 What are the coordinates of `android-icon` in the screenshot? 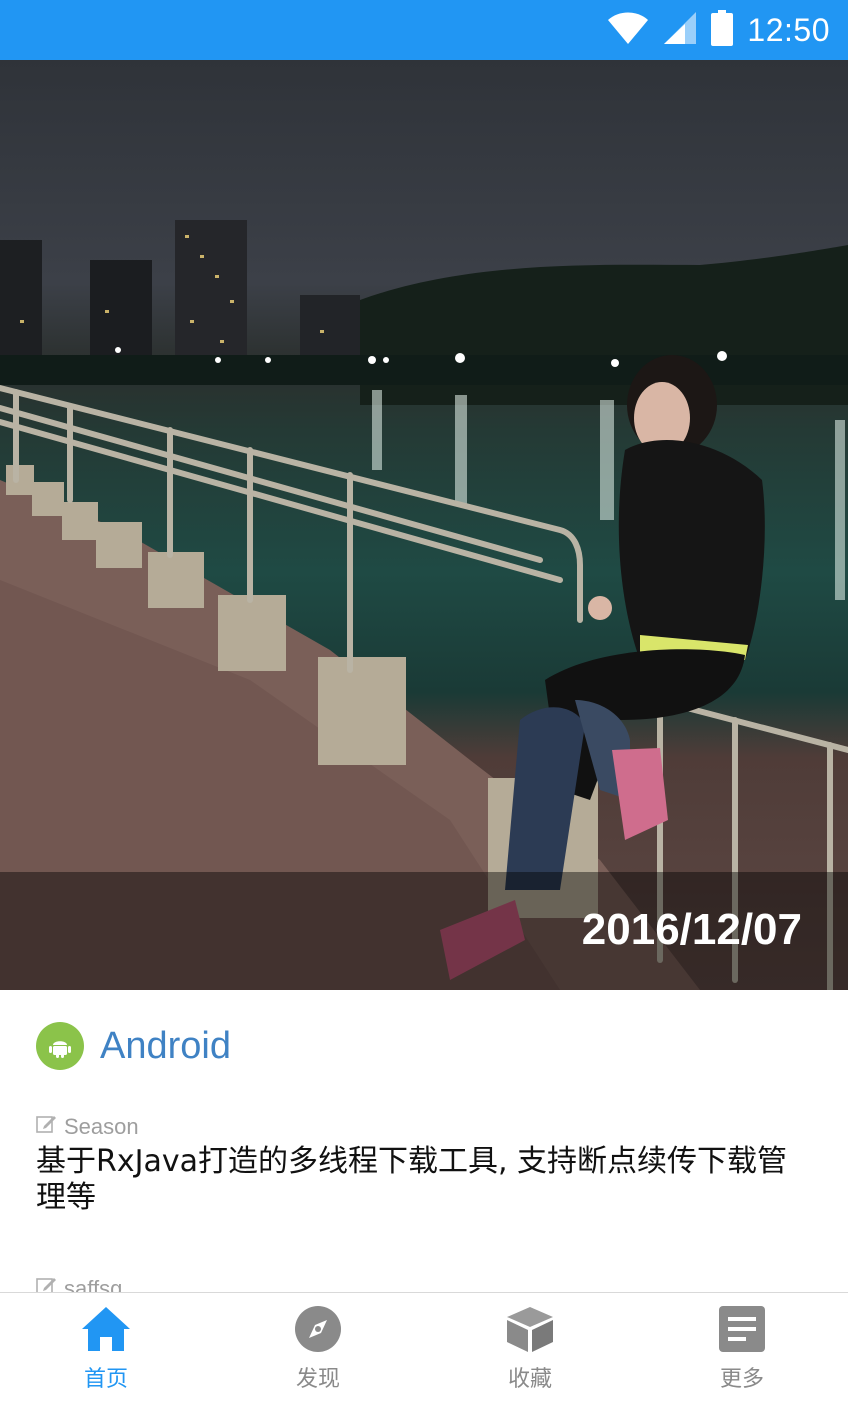 It's located at (60, 1046).